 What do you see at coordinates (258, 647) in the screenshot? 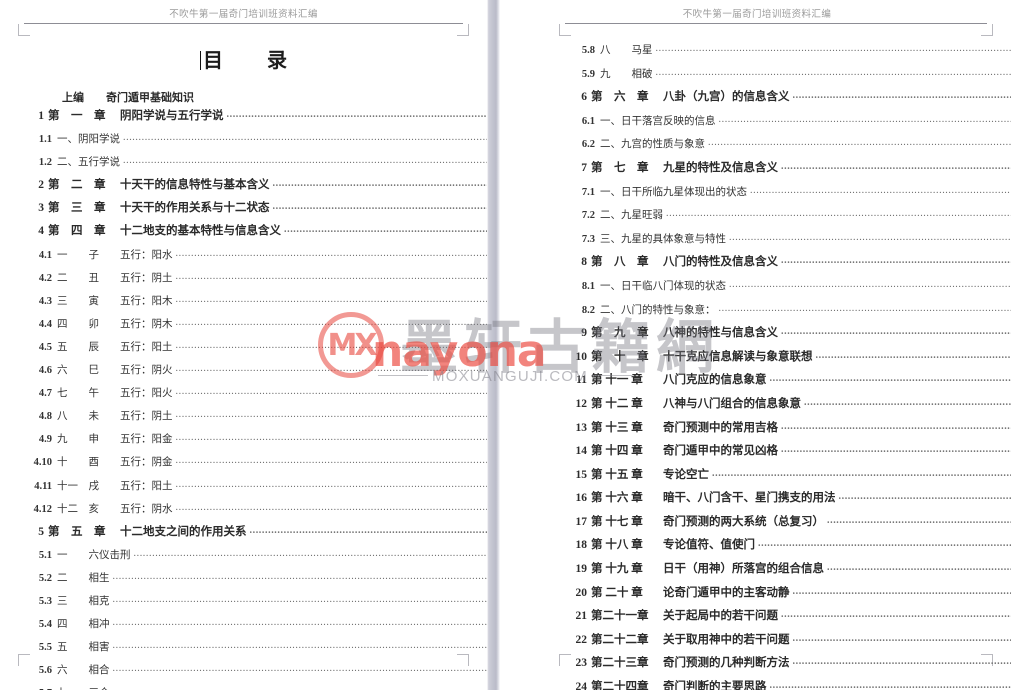
I see `toc-entry: 5.5五 相害32` at bounding box center [258, 647].